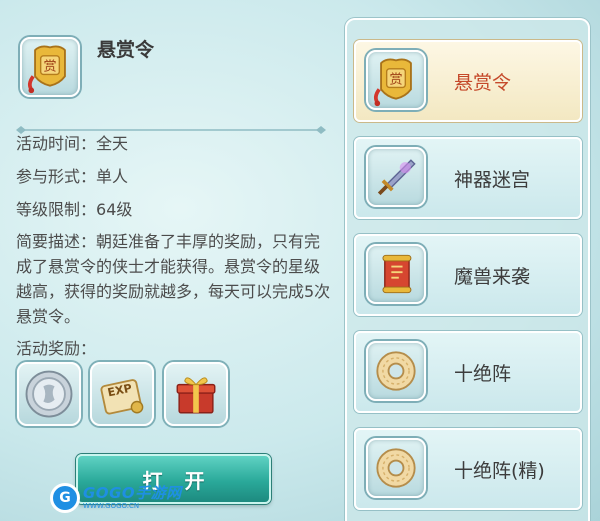 The width and height of the screenshot is (600, 521). I want to click on watermark-brand: GOGO手游网, so click(132, 493).